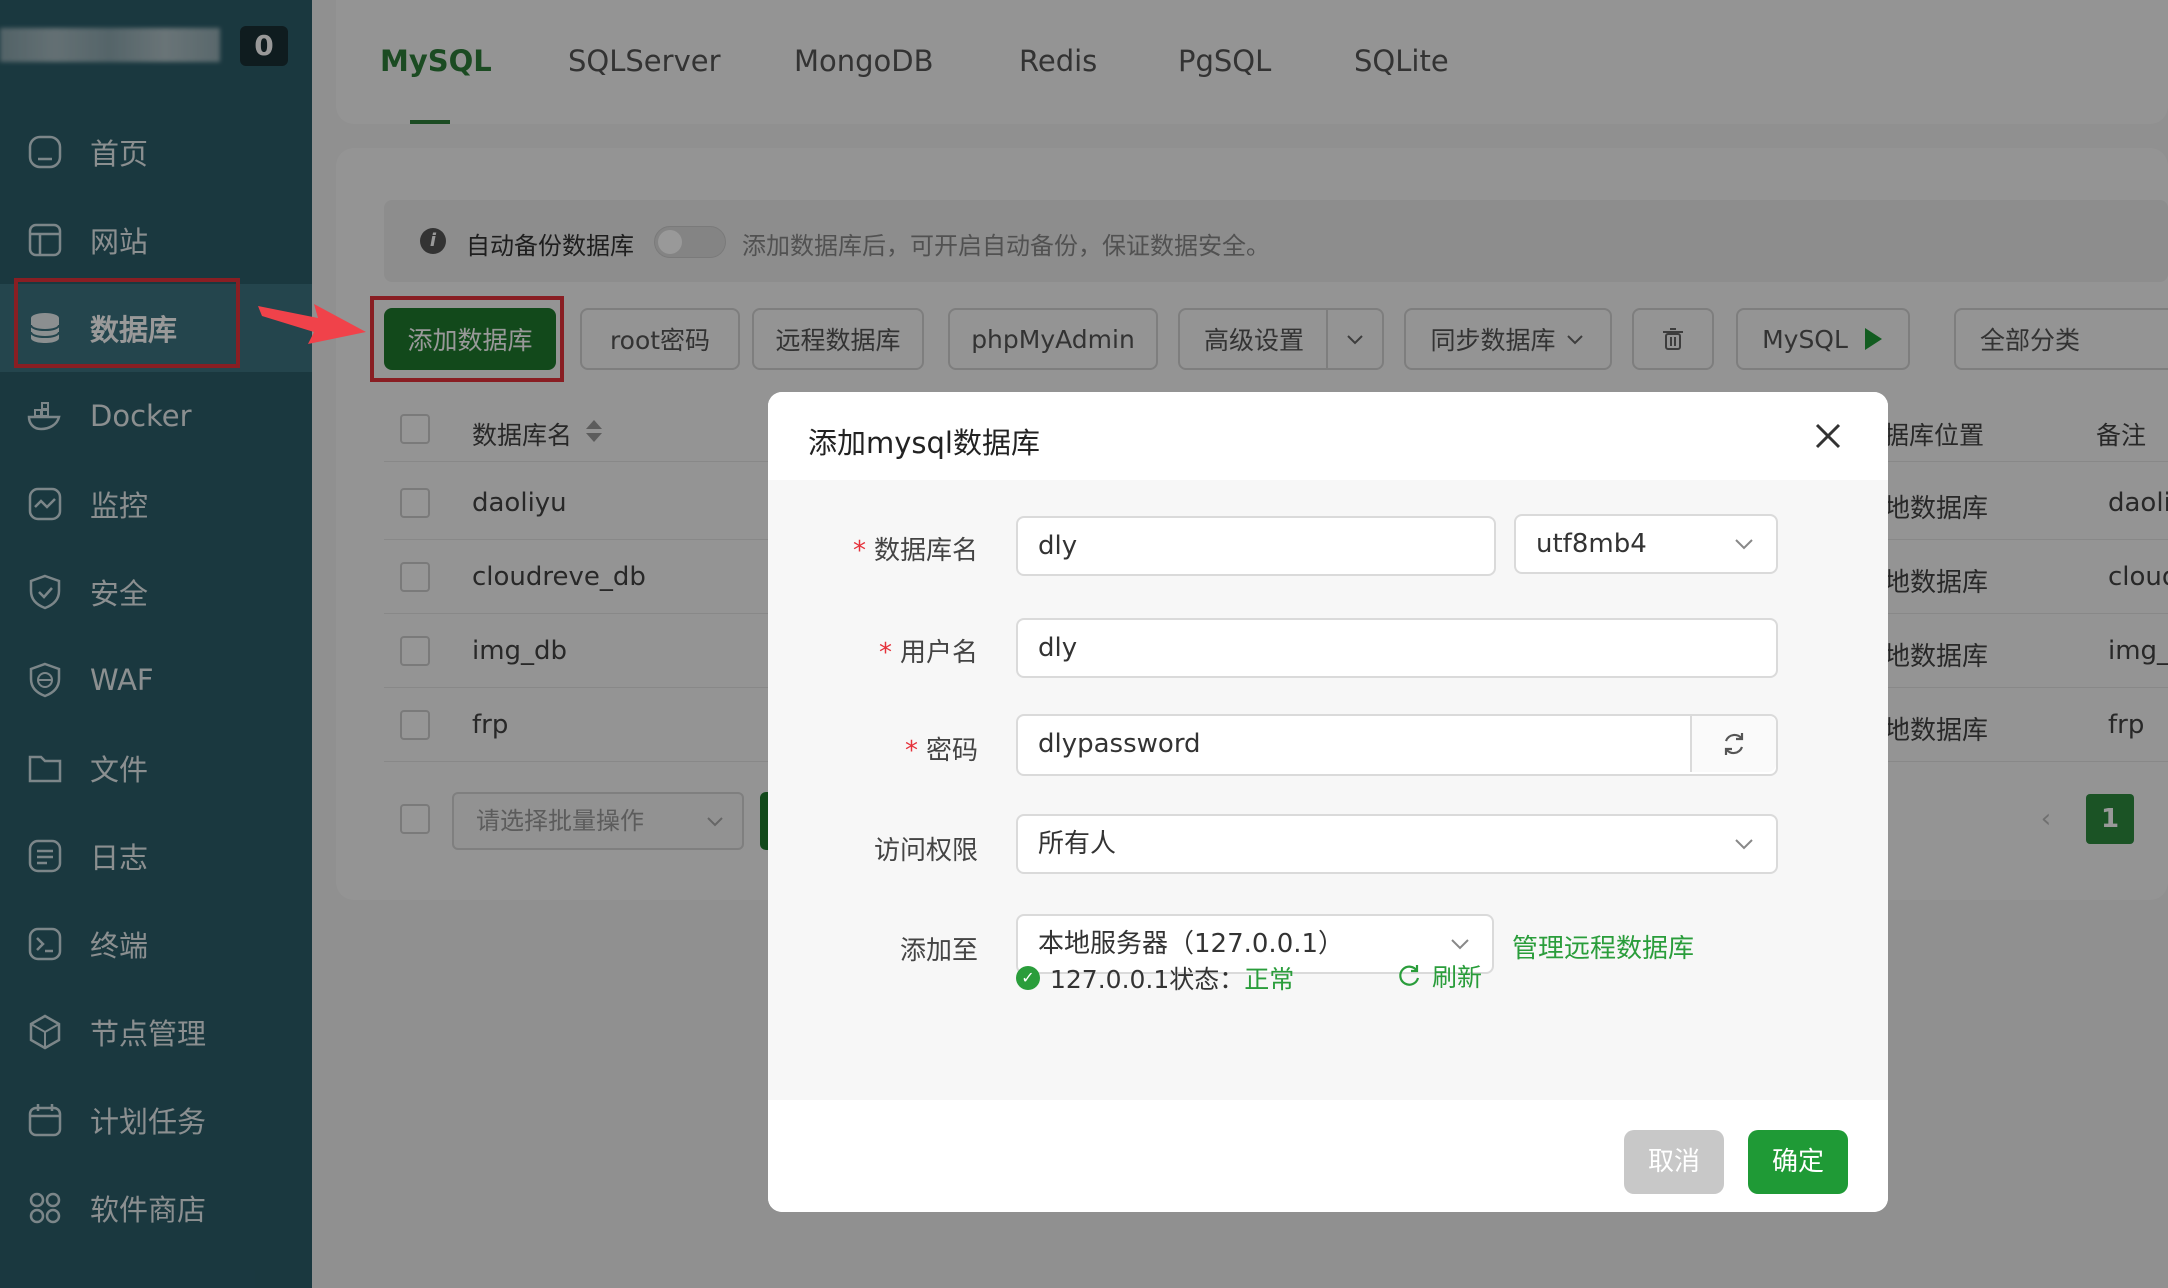 Image resolution: width=2168 pixels, height=1288 pixels. I want to click on username-input: dly, so click(1397, 648).